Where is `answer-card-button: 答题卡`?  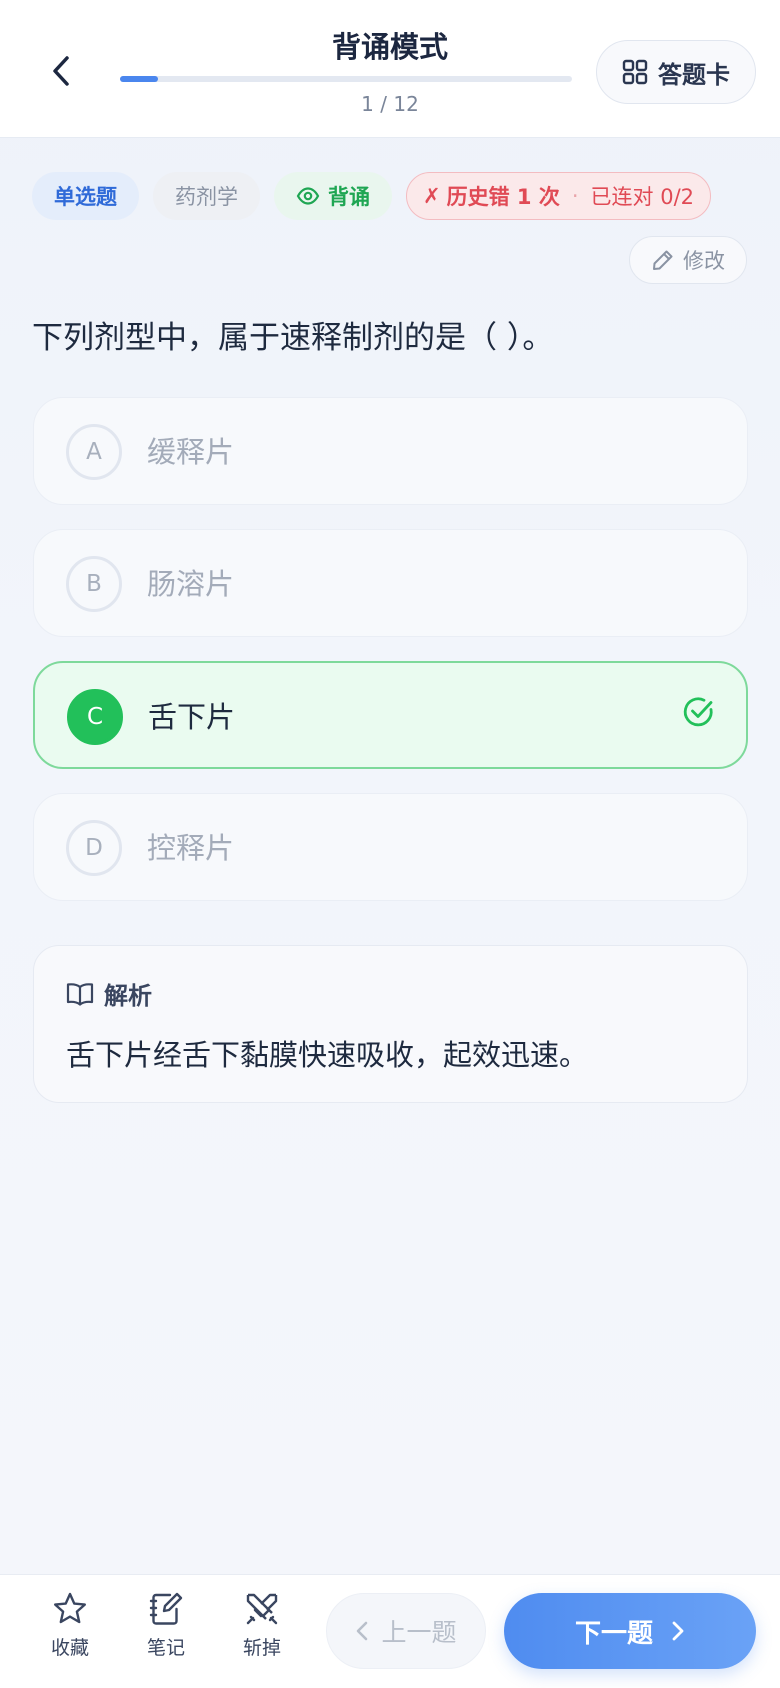 answer-card-button: 答题卡 is located at coordinates (676, 72).